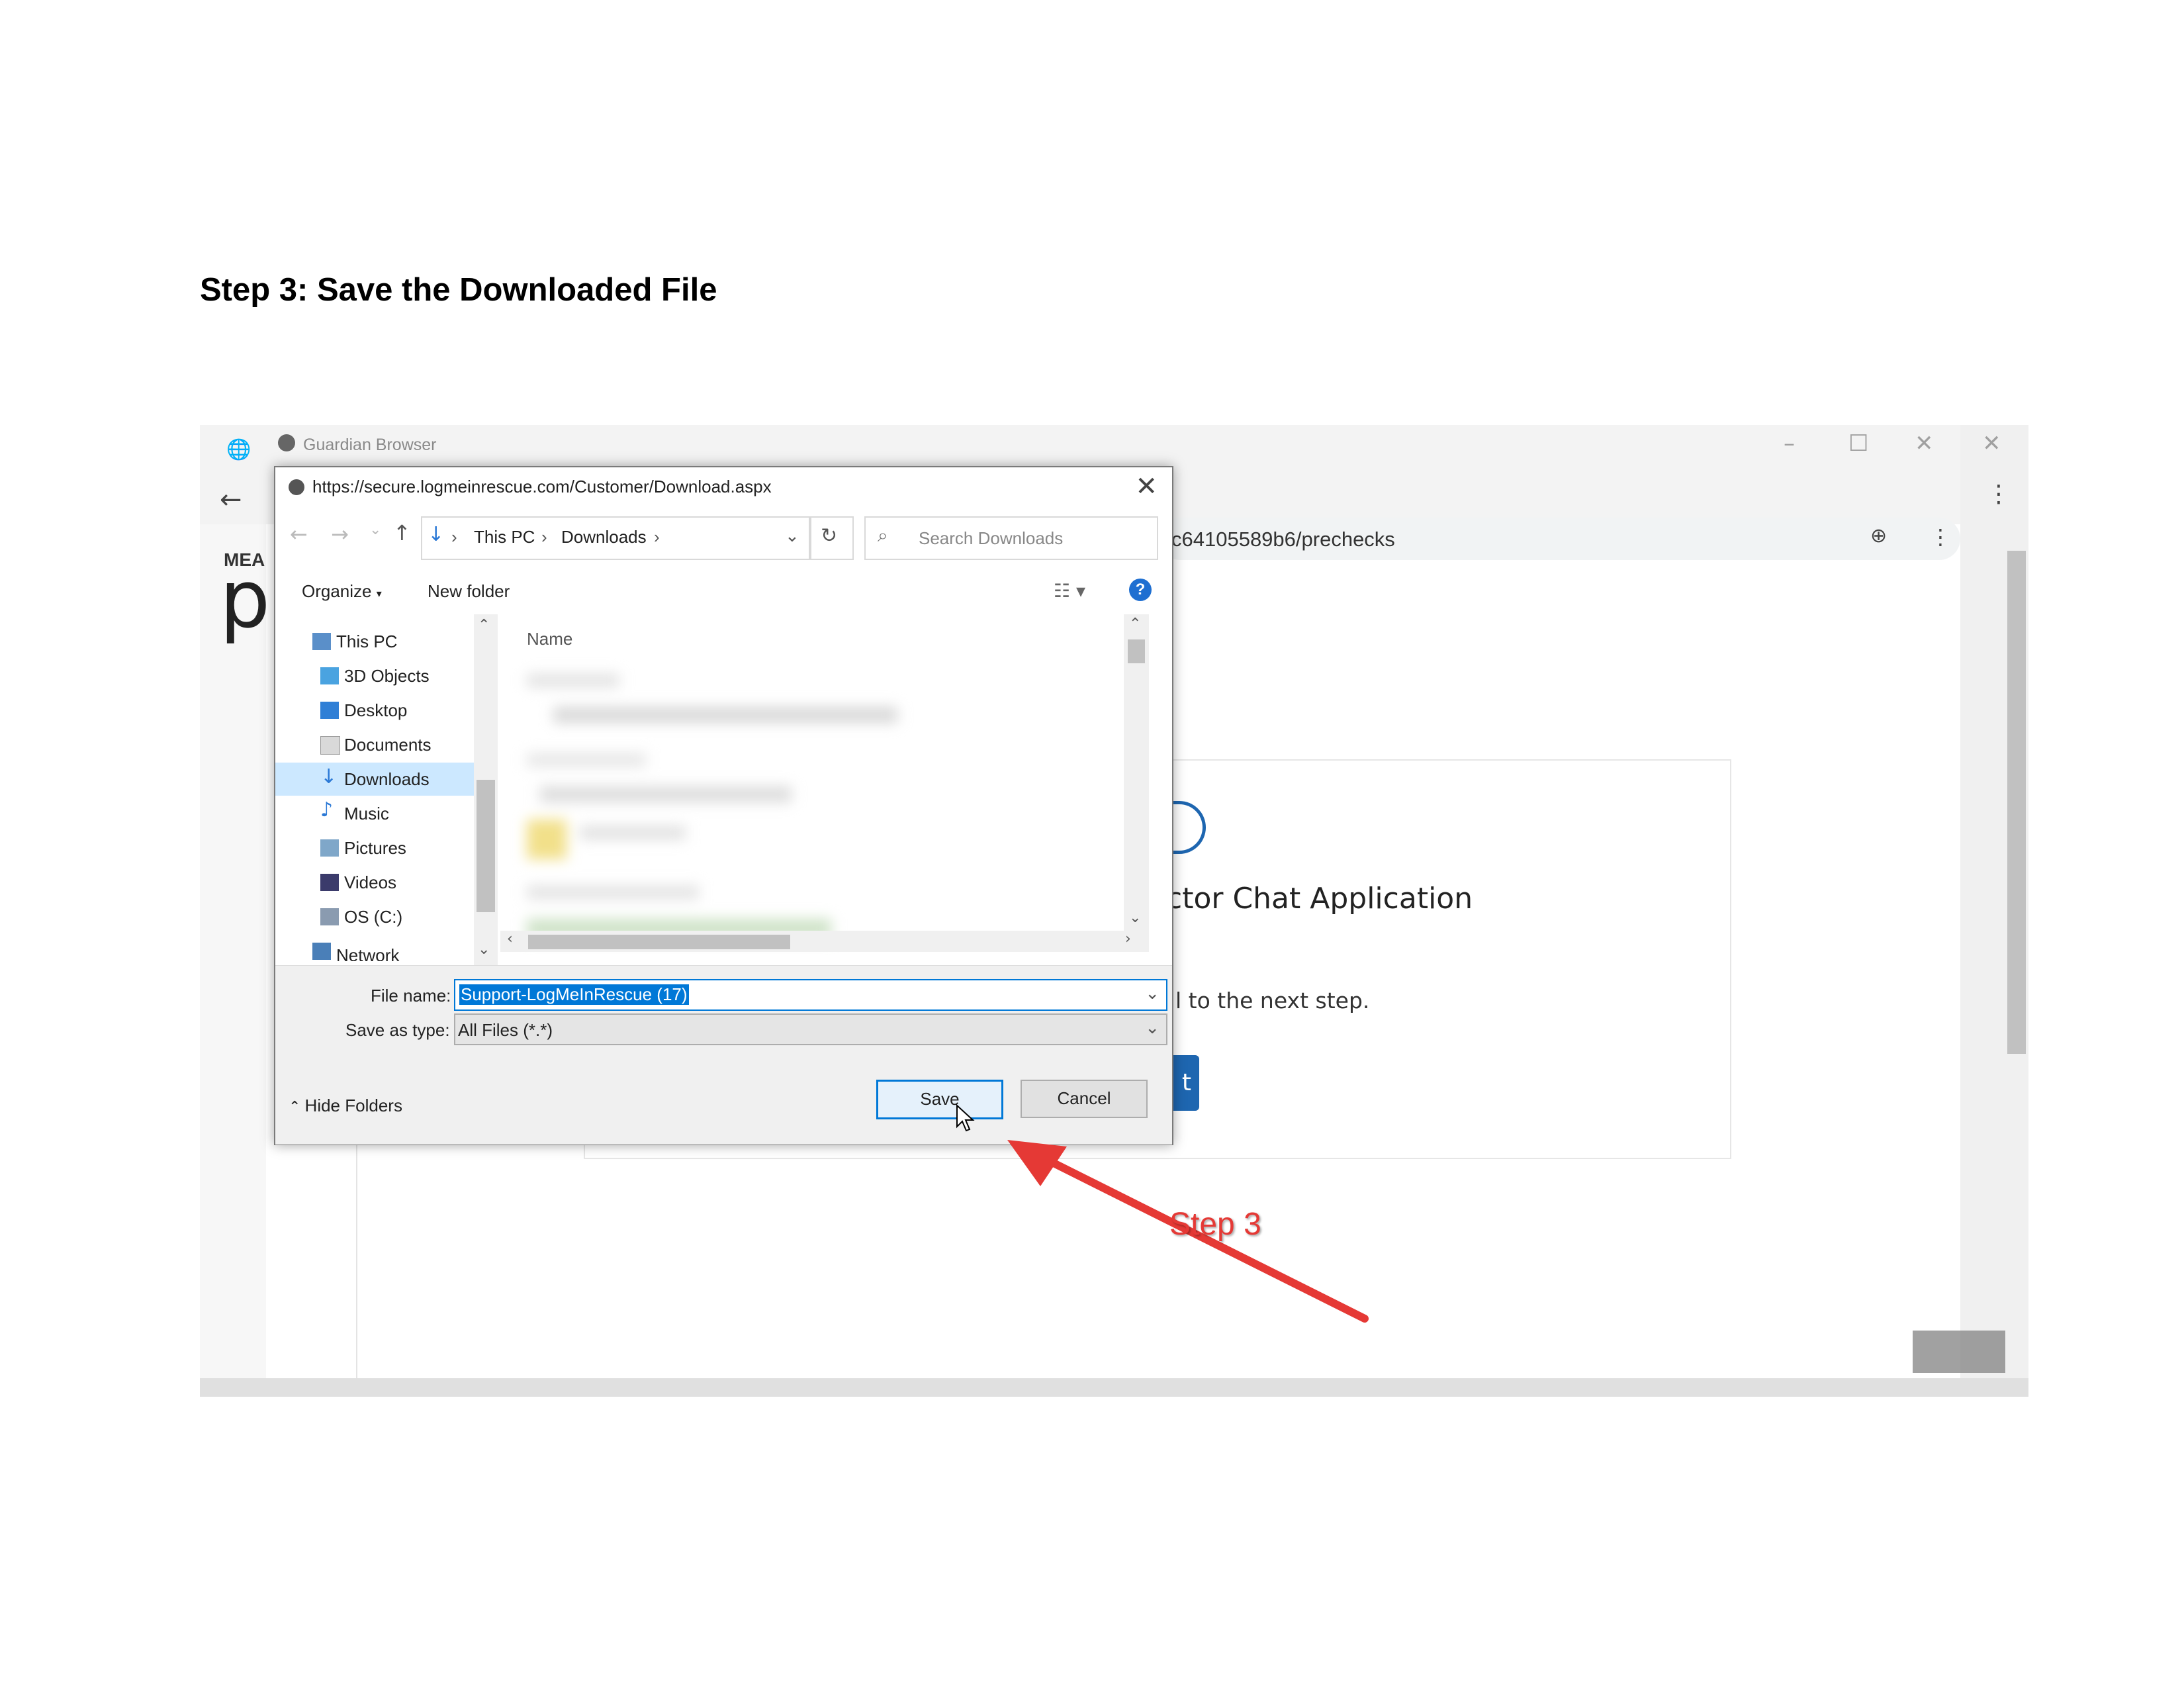 This screenshot has height=1688, width=2184. I want to click on search-input: ⌕ Search Downloads, so click(1011, 538).